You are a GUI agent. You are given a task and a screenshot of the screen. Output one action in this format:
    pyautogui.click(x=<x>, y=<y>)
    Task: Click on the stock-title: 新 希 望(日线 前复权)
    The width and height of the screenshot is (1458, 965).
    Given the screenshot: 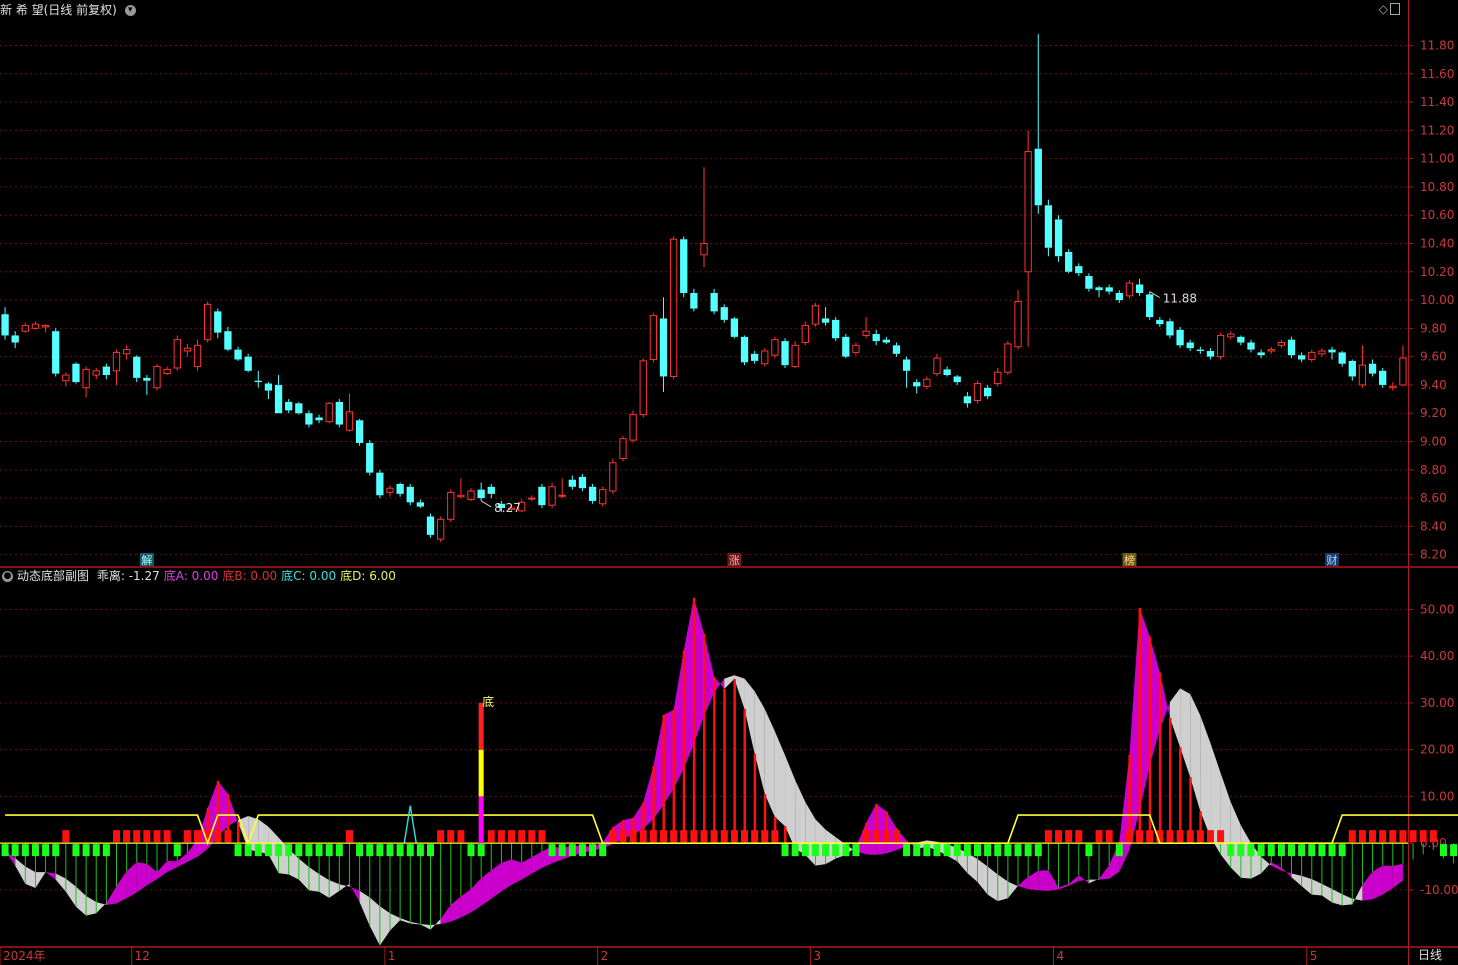 What is the action you would take?
    pyautogui.click(x=58, y=10)
    